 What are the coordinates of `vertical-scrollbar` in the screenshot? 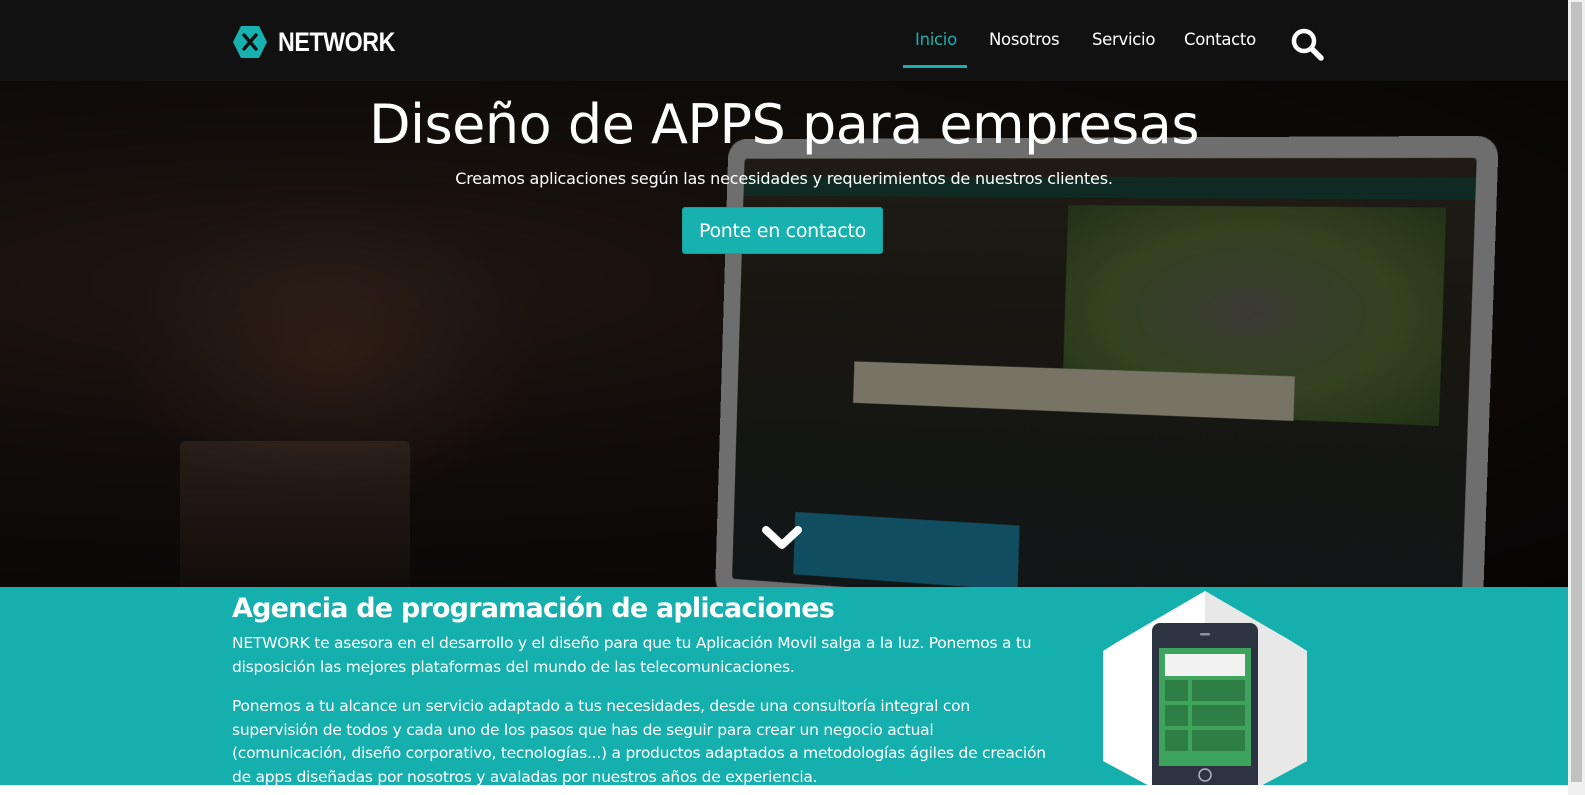 It's located at (1576, 397).